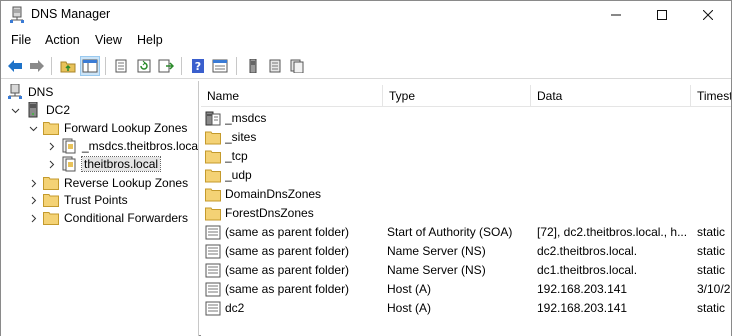  What do you see at coordinates (107, 218) in the screenshot?
I see `tree-item-conditional-forwarders: Conditional Forwarders` at bounding box center [107, 218].